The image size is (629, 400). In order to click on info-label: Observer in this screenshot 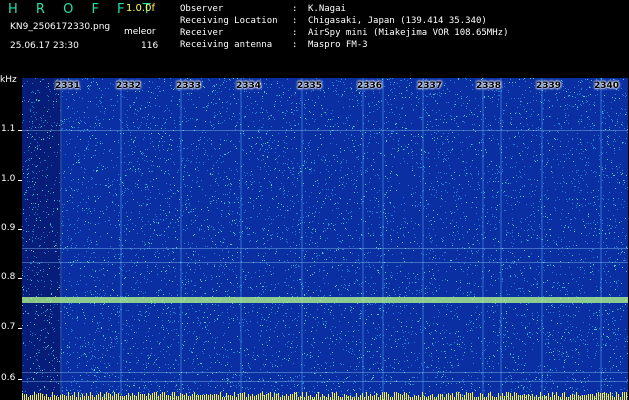, I will do `click(202, 9)`.